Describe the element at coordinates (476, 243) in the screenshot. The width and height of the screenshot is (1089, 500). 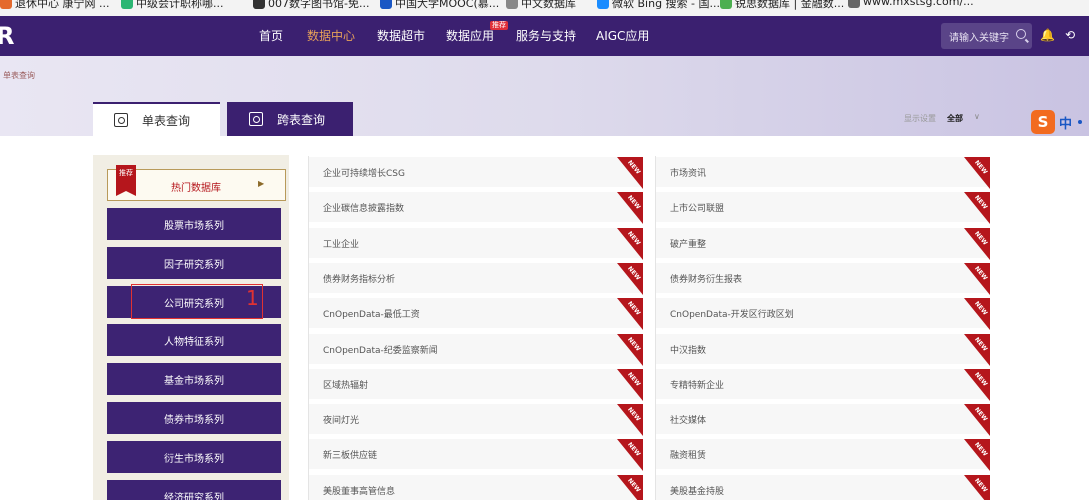
I see `dataset-item: 工业企业 NEW` at that location.